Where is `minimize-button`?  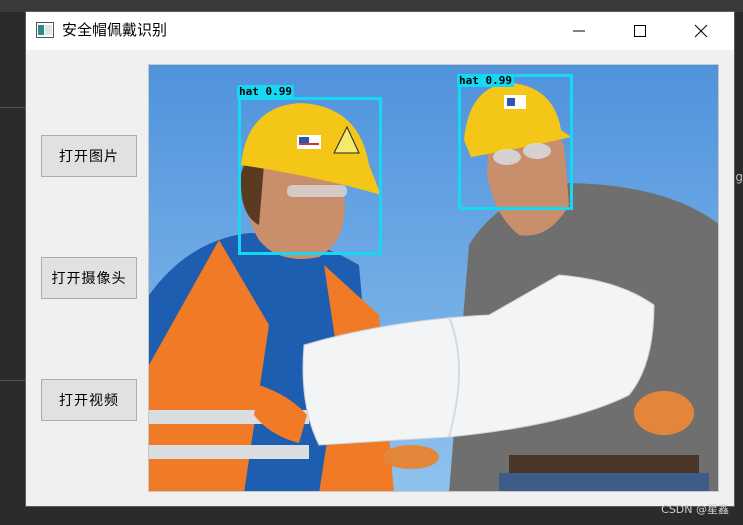
minimize-button is located at coordinates (579, 31).